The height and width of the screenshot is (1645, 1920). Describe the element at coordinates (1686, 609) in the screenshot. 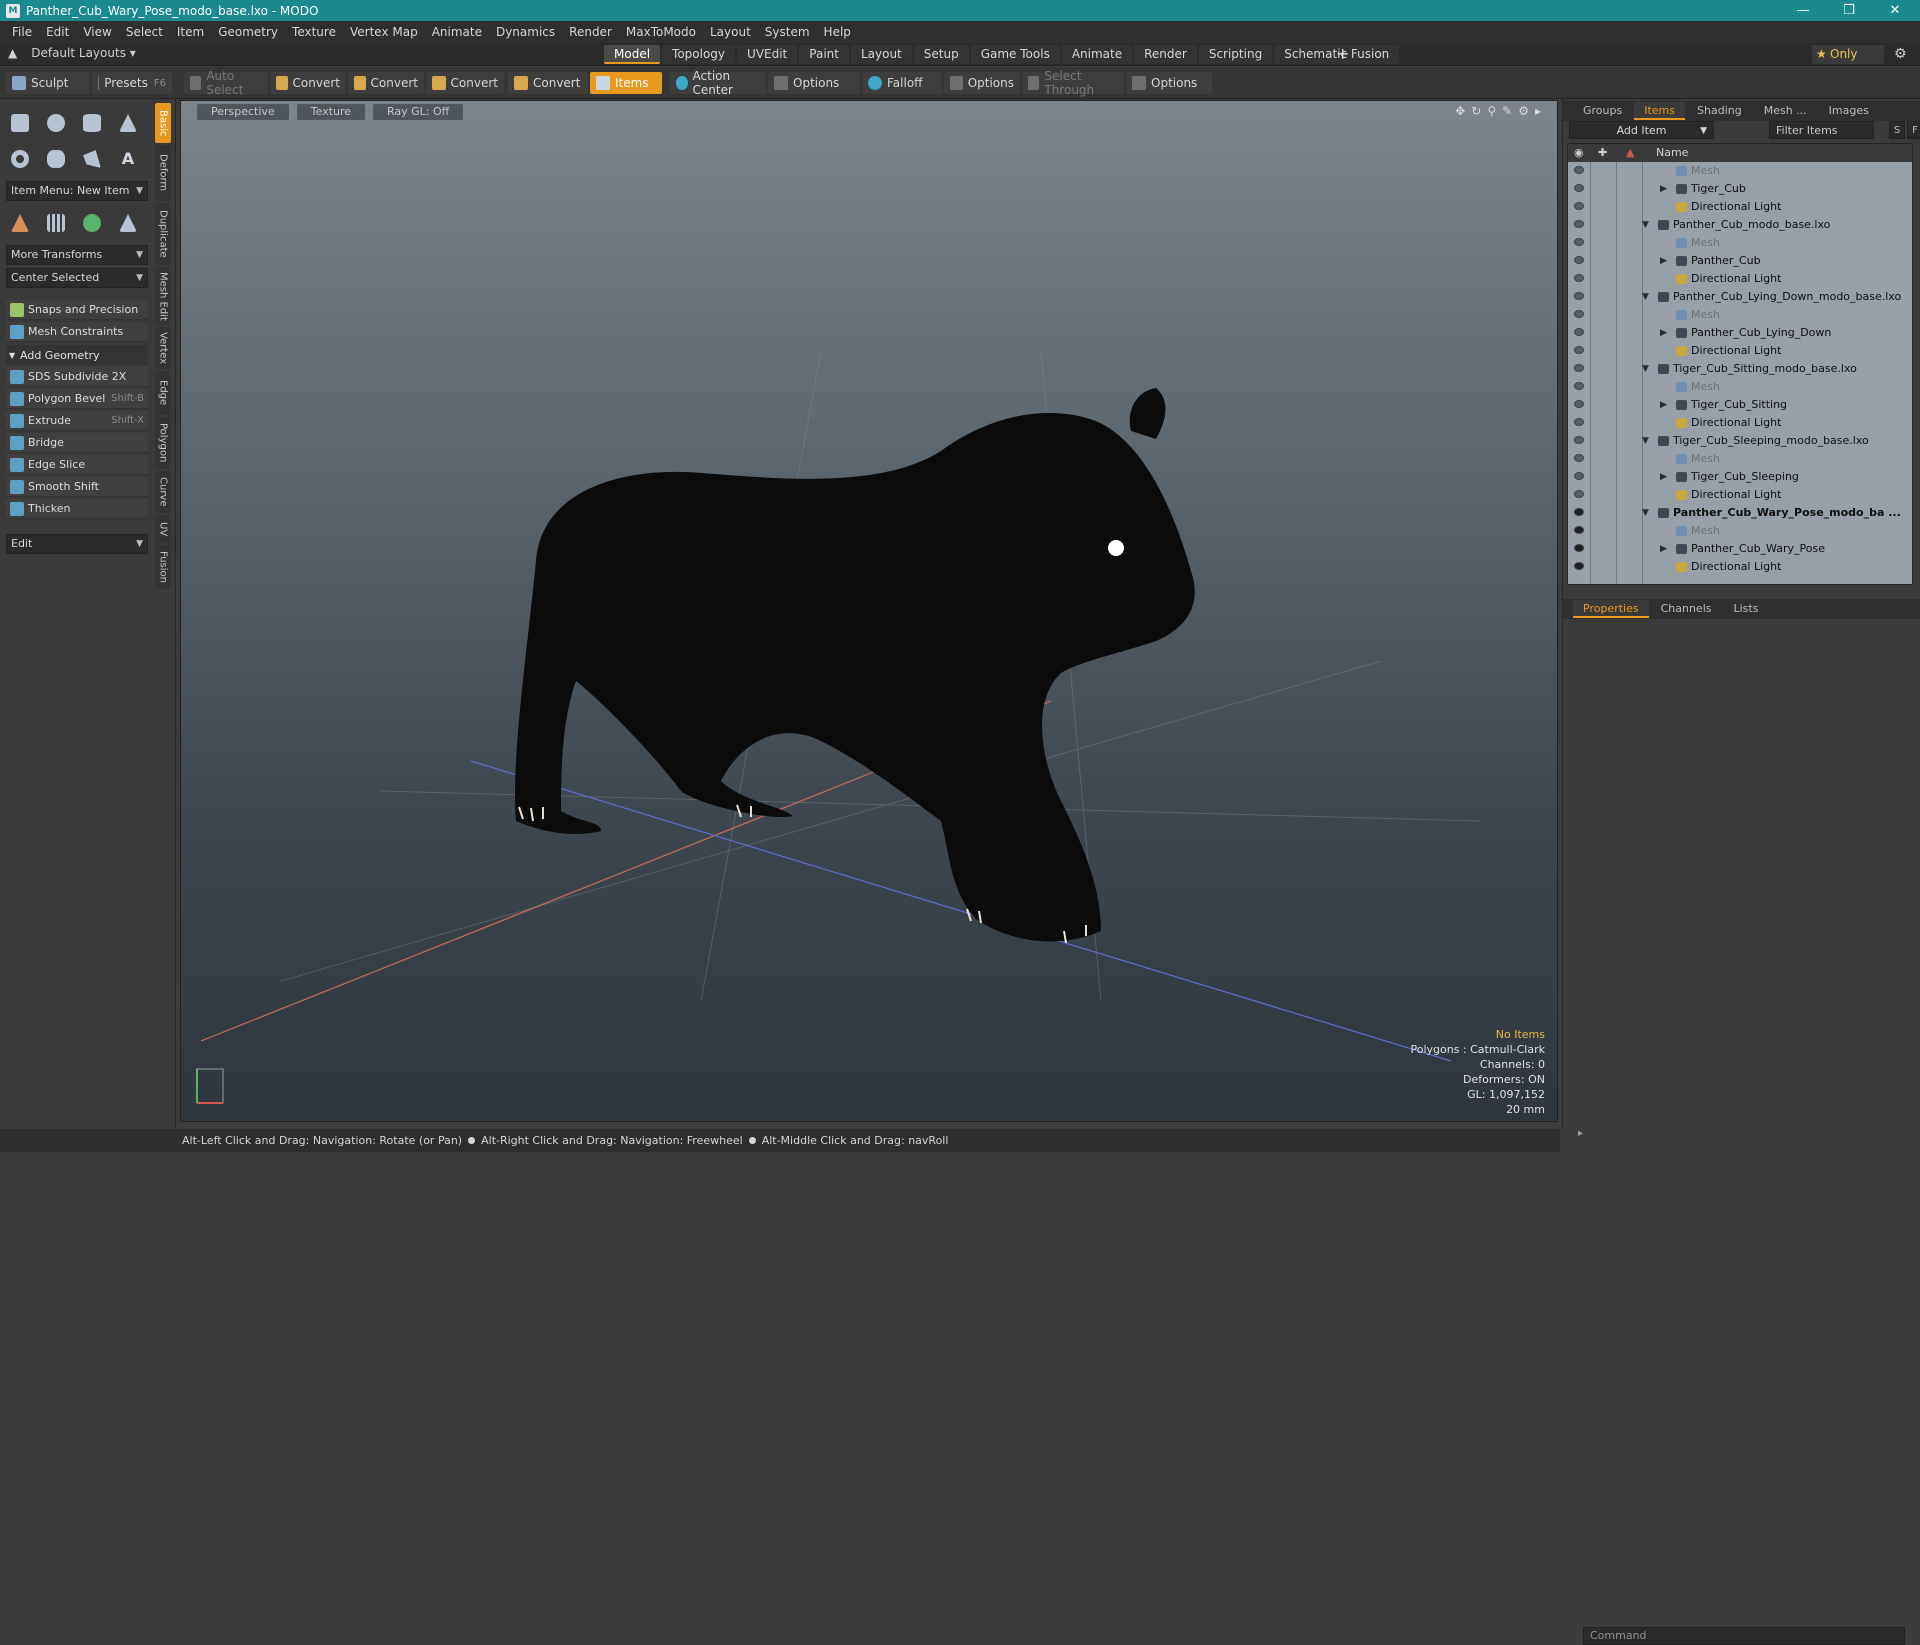

I see `prop-tab-channels: Channels` at that location.